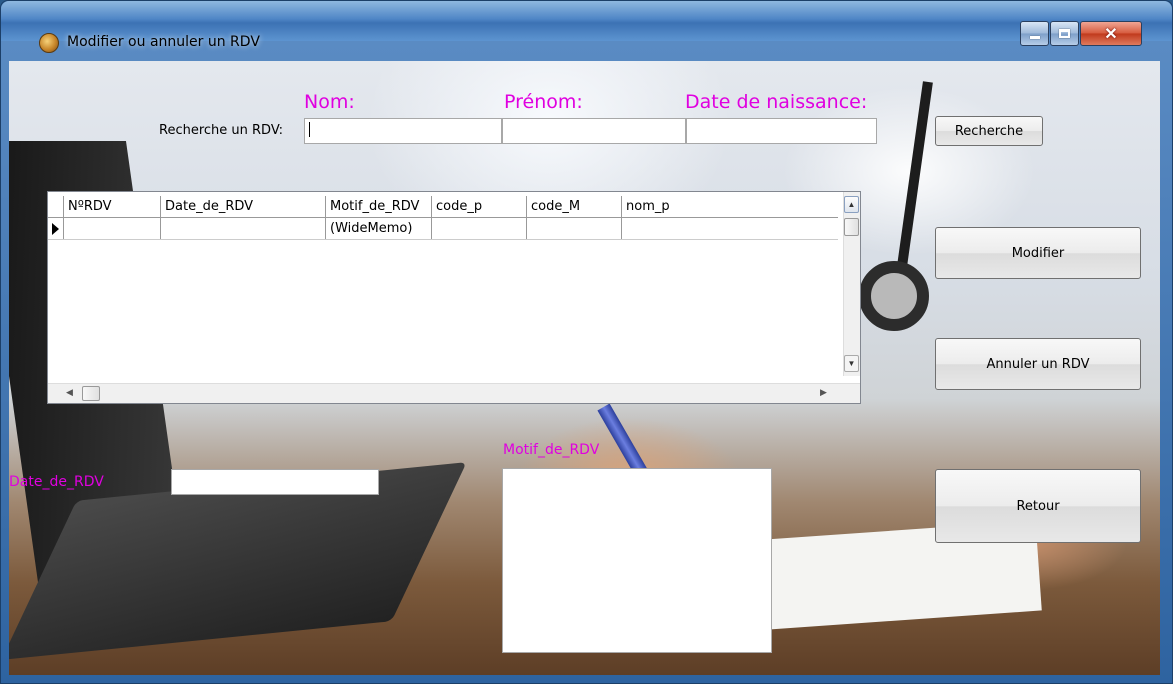  I want to click on grid-header-corner, so click(56, 206).